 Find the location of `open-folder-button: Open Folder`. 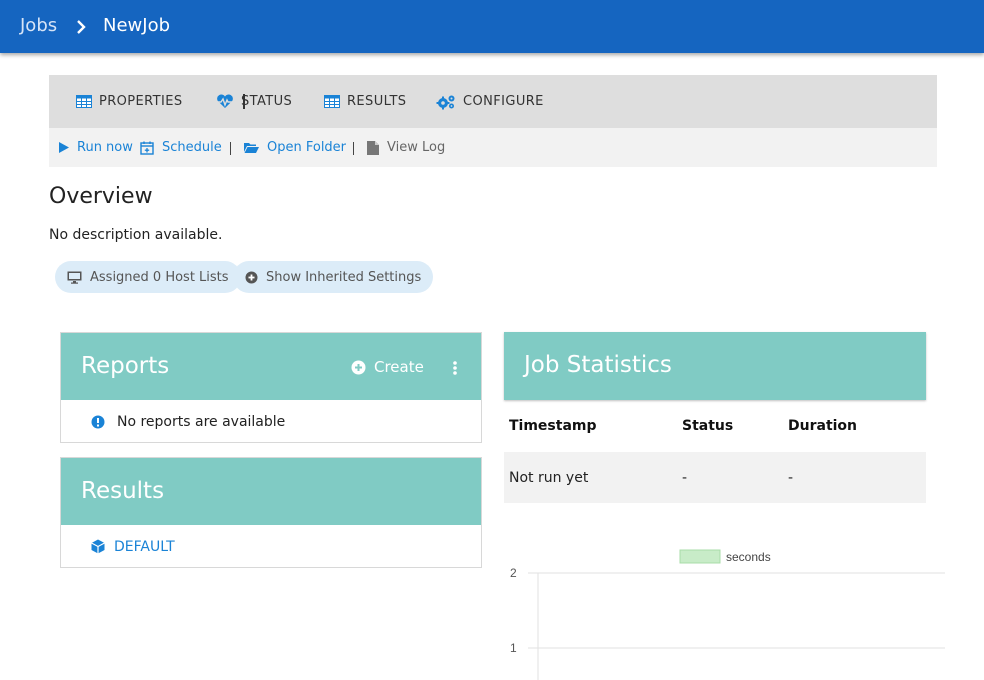

open-folder-button: Open Folder is located at coordinates (295, 147).